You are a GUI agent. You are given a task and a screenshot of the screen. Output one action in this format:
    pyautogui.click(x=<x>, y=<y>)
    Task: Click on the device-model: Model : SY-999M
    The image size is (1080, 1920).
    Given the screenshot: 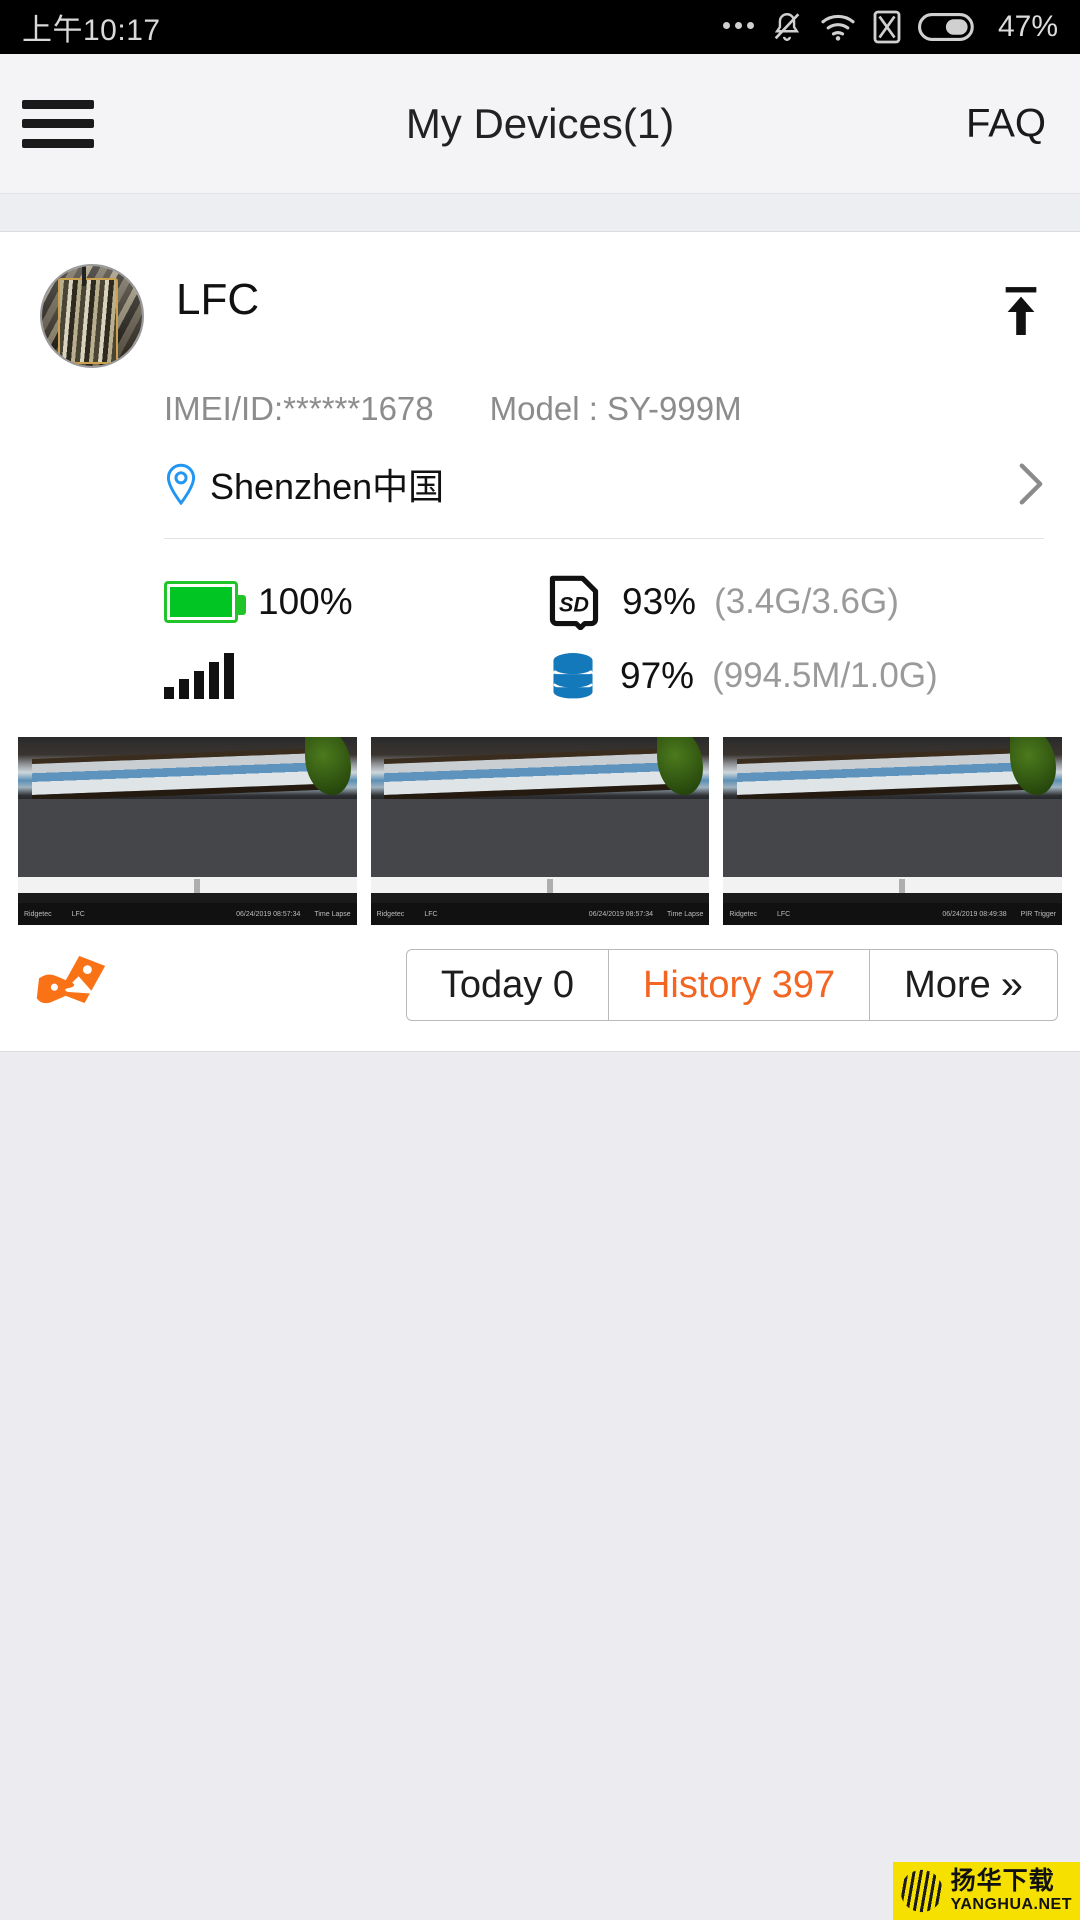 What is the action you would take?
    pyautogui.click(x=615, y=408)
    